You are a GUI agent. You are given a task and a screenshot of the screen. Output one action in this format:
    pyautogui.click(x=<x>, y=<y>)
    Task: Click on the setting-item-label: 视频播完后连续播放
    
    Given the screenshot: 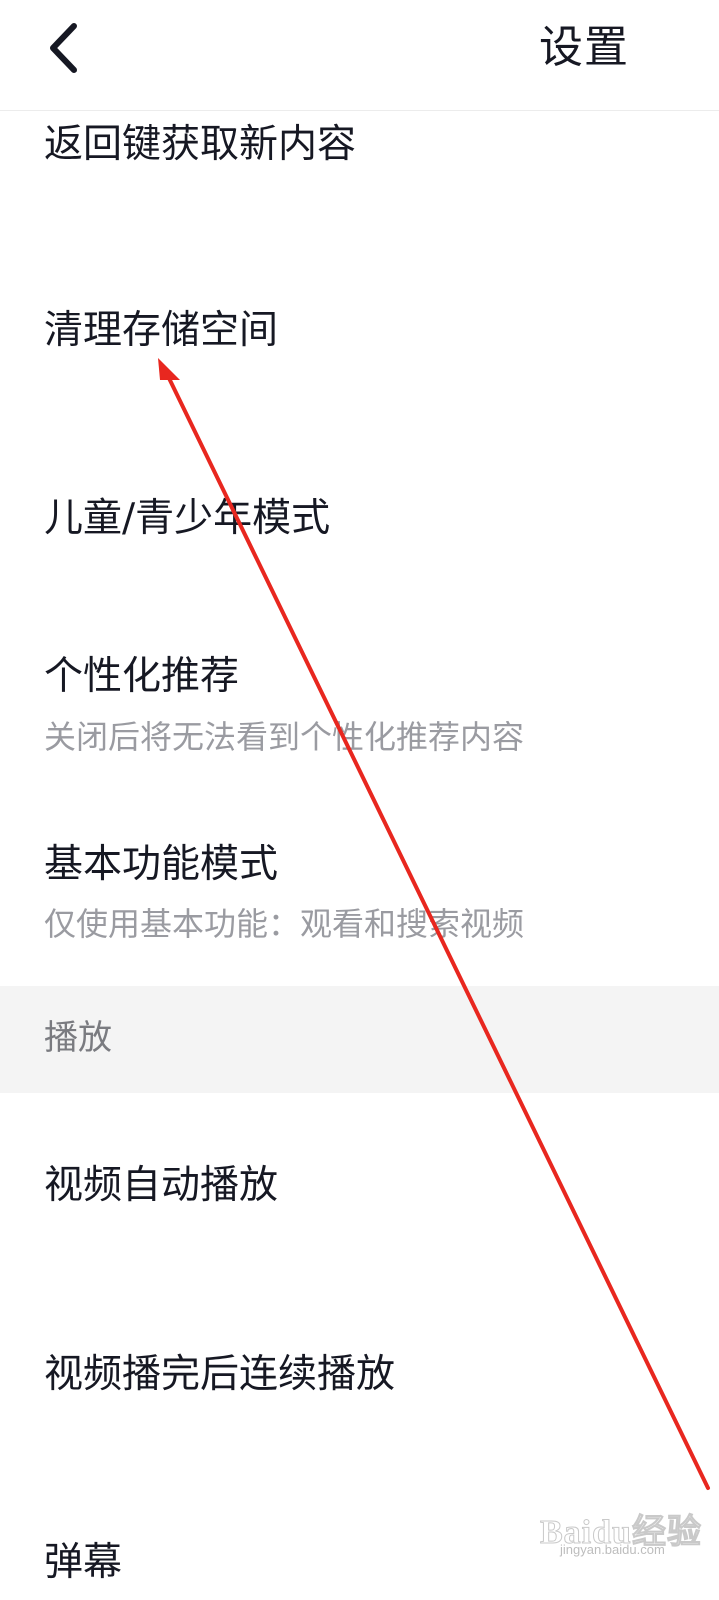 What is the action you would take?
    pyautogui.click(x=220, y=1374)
    